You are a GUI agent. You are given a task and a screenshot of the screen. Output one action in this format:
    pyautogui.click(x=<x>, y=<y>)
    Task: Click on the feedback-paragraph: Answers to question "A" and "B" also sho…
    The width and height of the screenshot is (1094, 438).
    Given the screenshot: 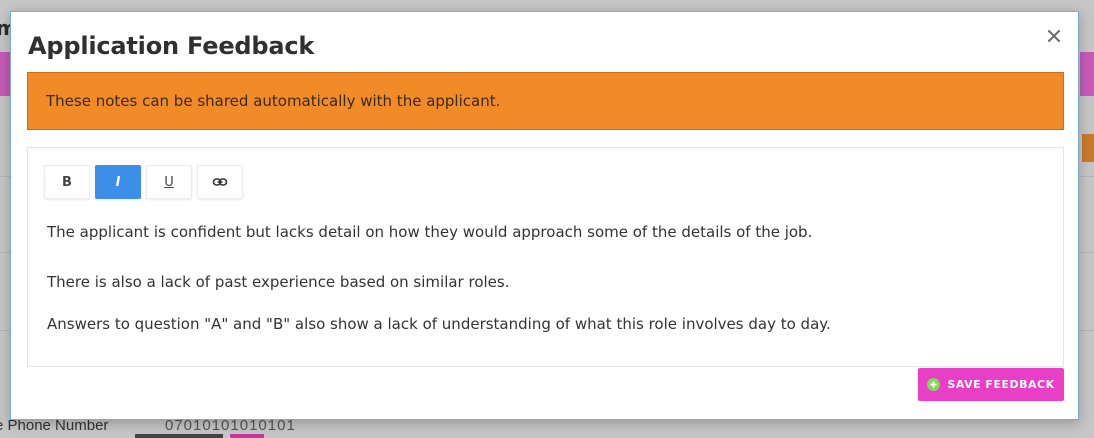 What is the action you would take?
    pyautogui.click(x=439, y=324)
    